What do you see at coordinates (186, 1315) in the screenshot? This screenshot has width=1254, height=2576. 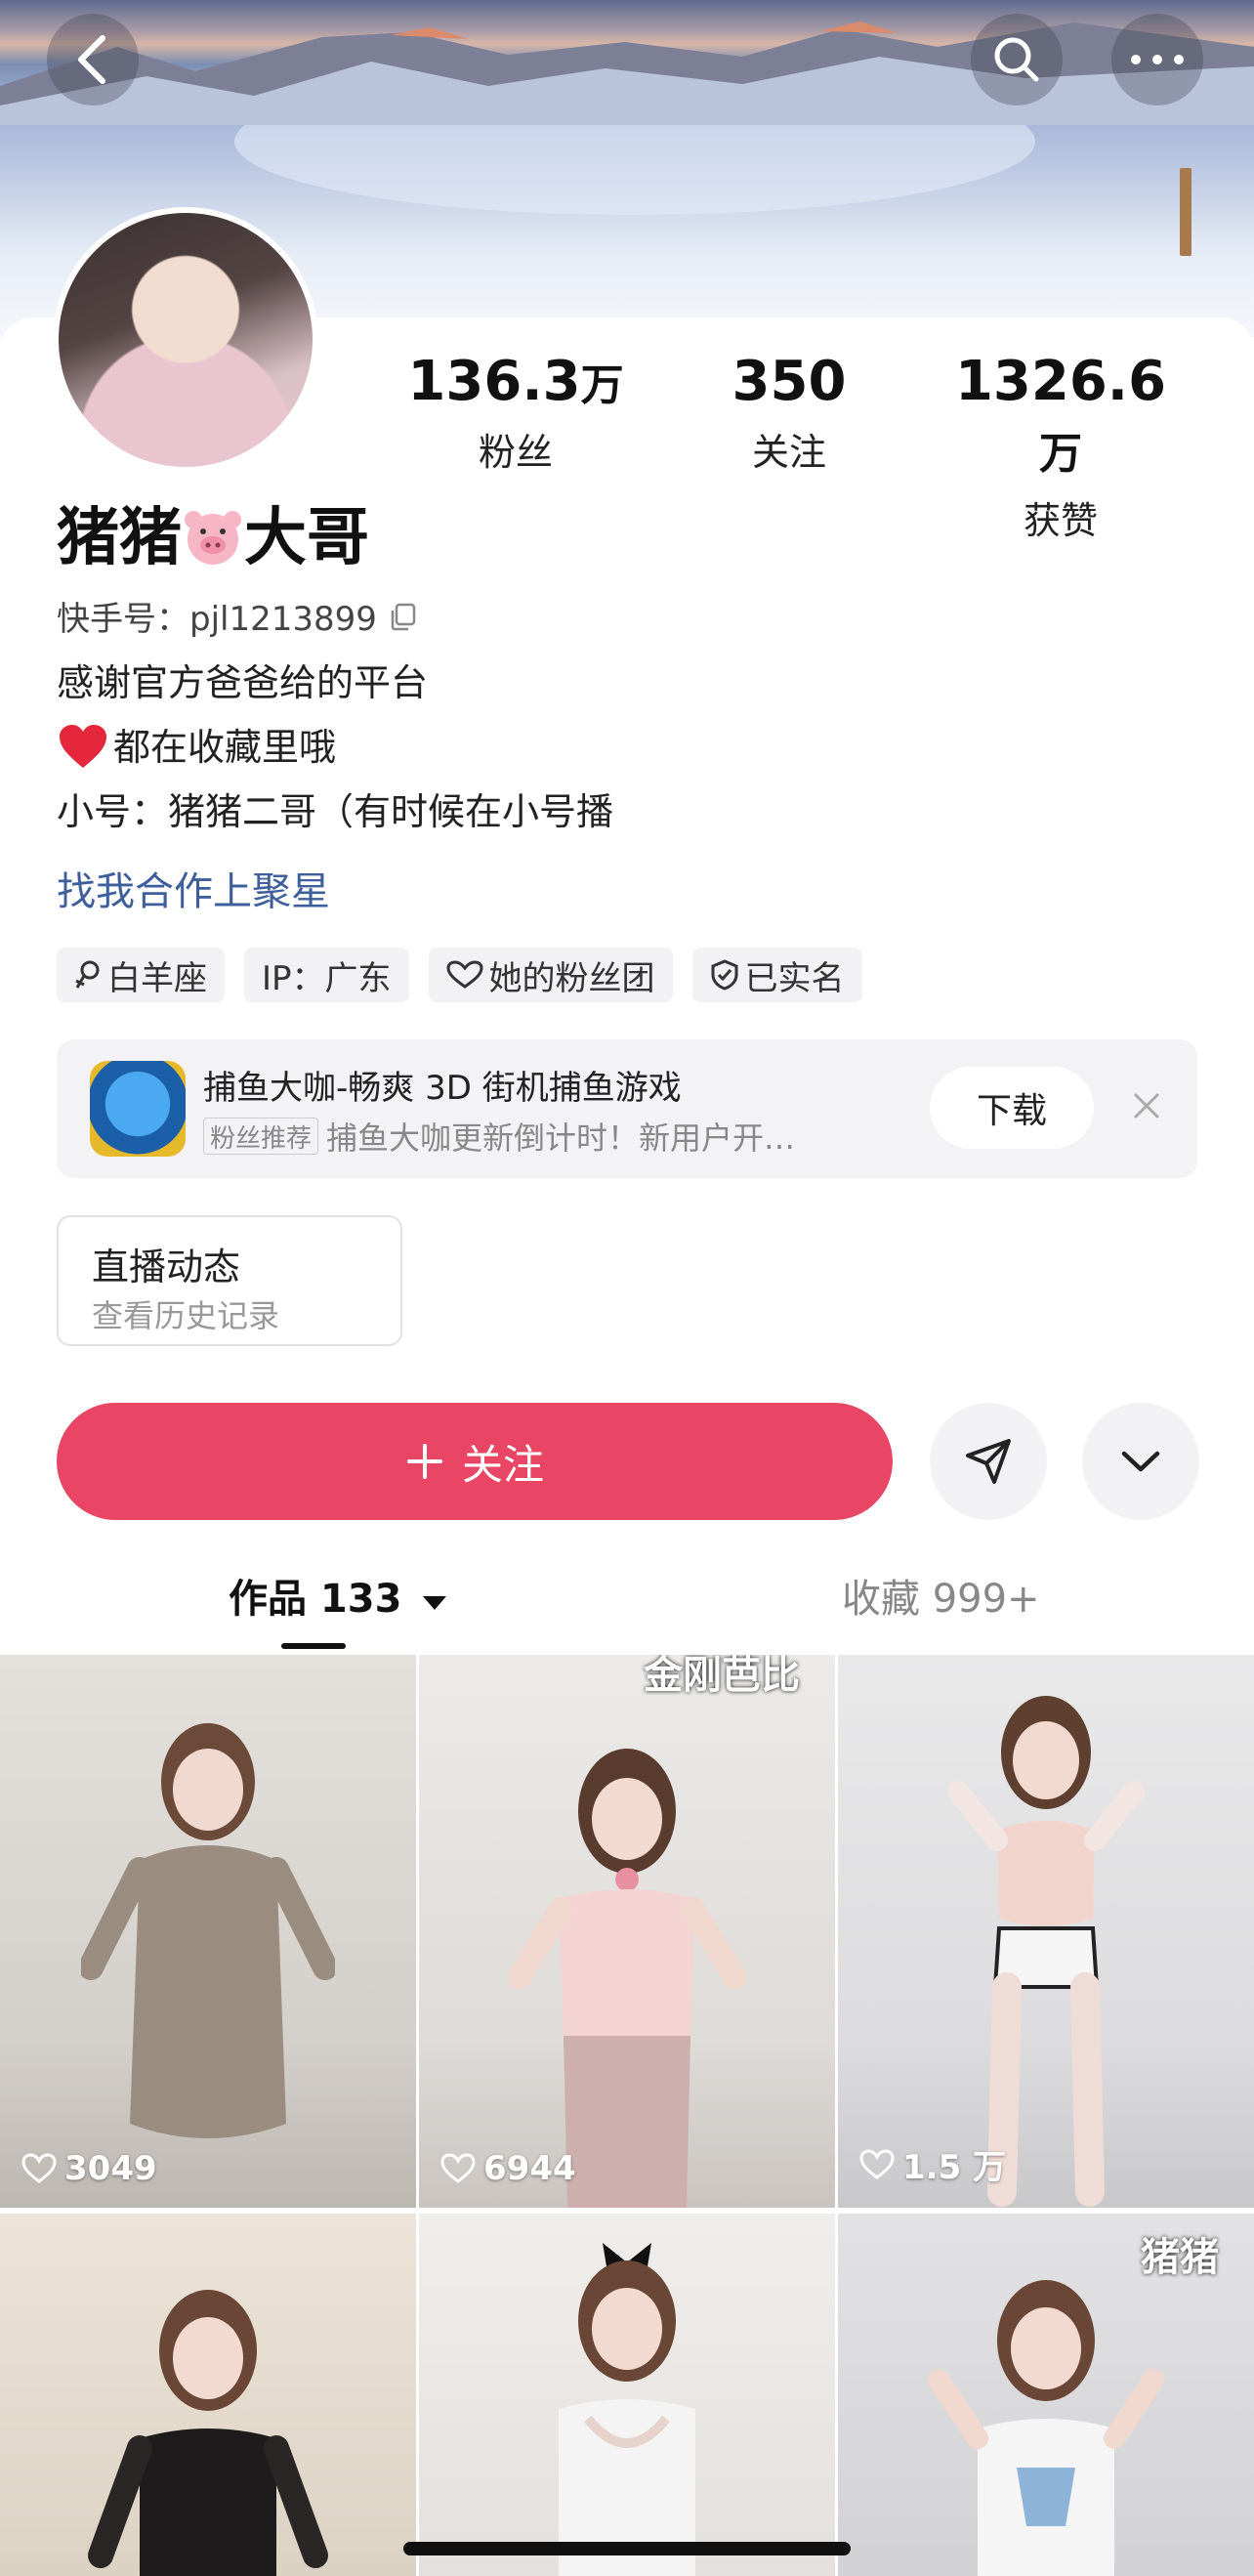 I see `live-history-subtitle: 查看历史记录` at bounding box center [186, 1315].